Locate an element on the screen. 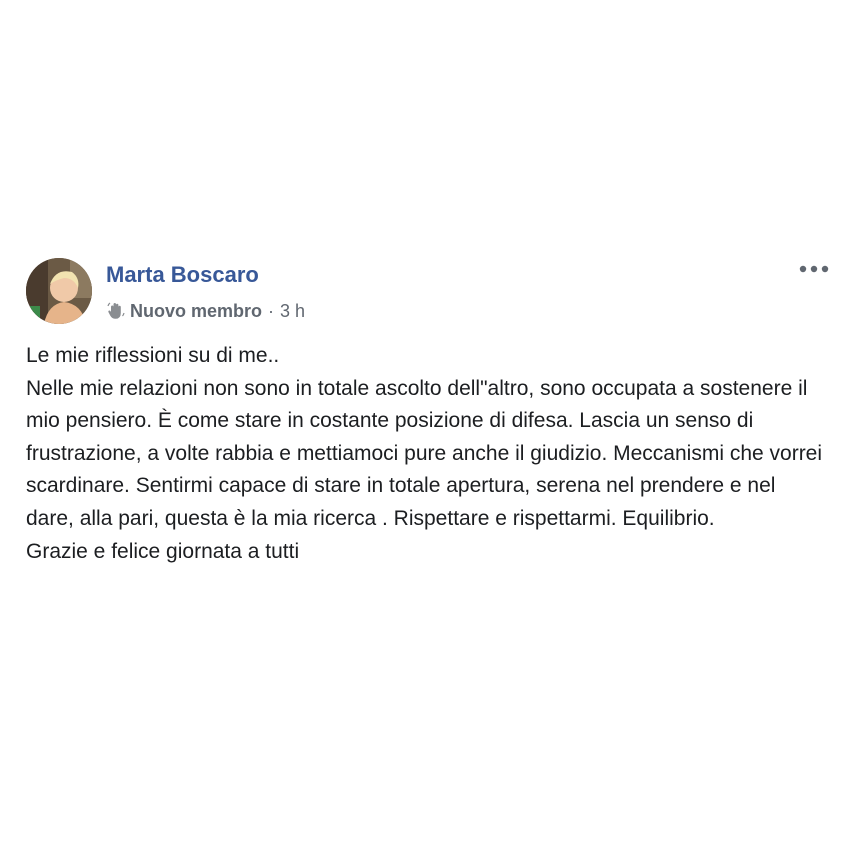 The height and width of the screenshot is (850, 850). more-options-button is located at coordinates (814, 269).